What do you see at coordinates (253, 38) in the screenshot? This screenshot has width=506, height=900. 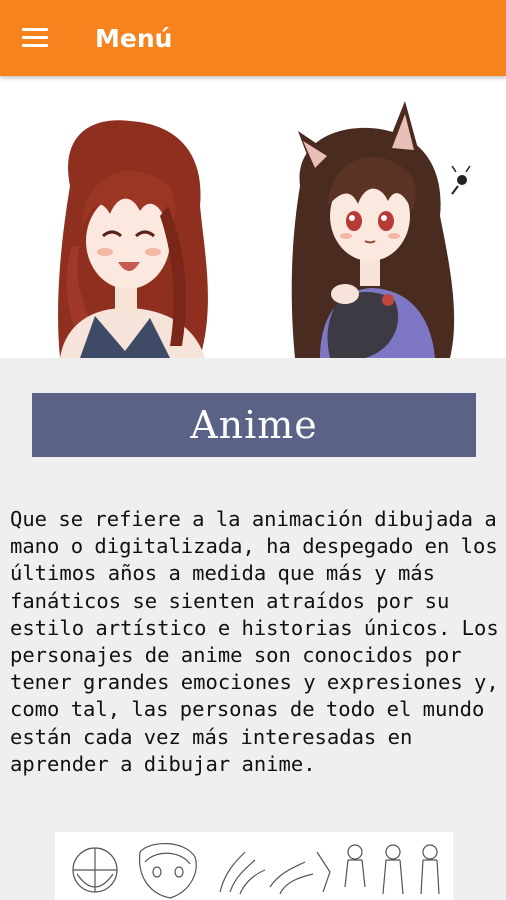 I see `top-app-bar: Menú` at bounding box center [253, 38].